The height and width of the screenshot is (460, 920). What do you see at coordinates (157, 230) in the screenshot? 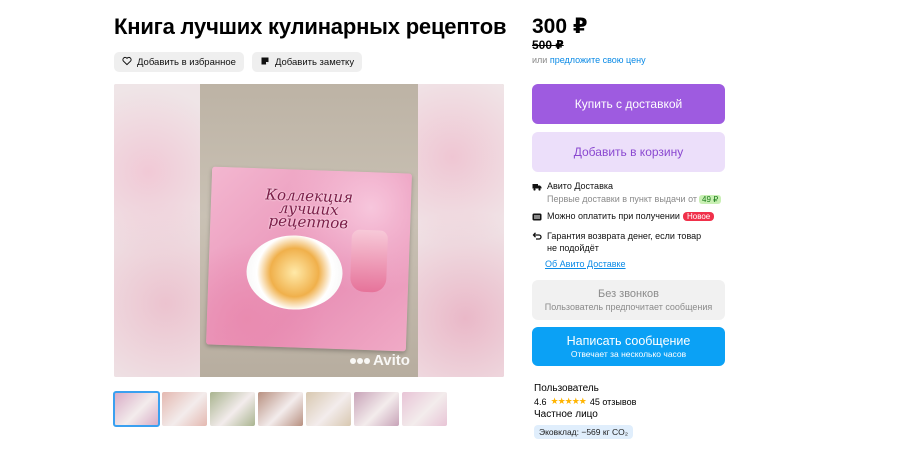
I see `gallery-blur-left` at bounding box center [157, 230].